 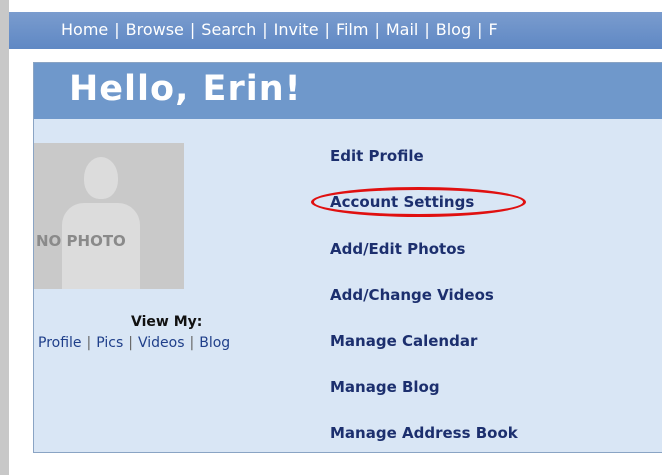 I want to click on nav-item-browse: Browse, so click(x=155, y=29).